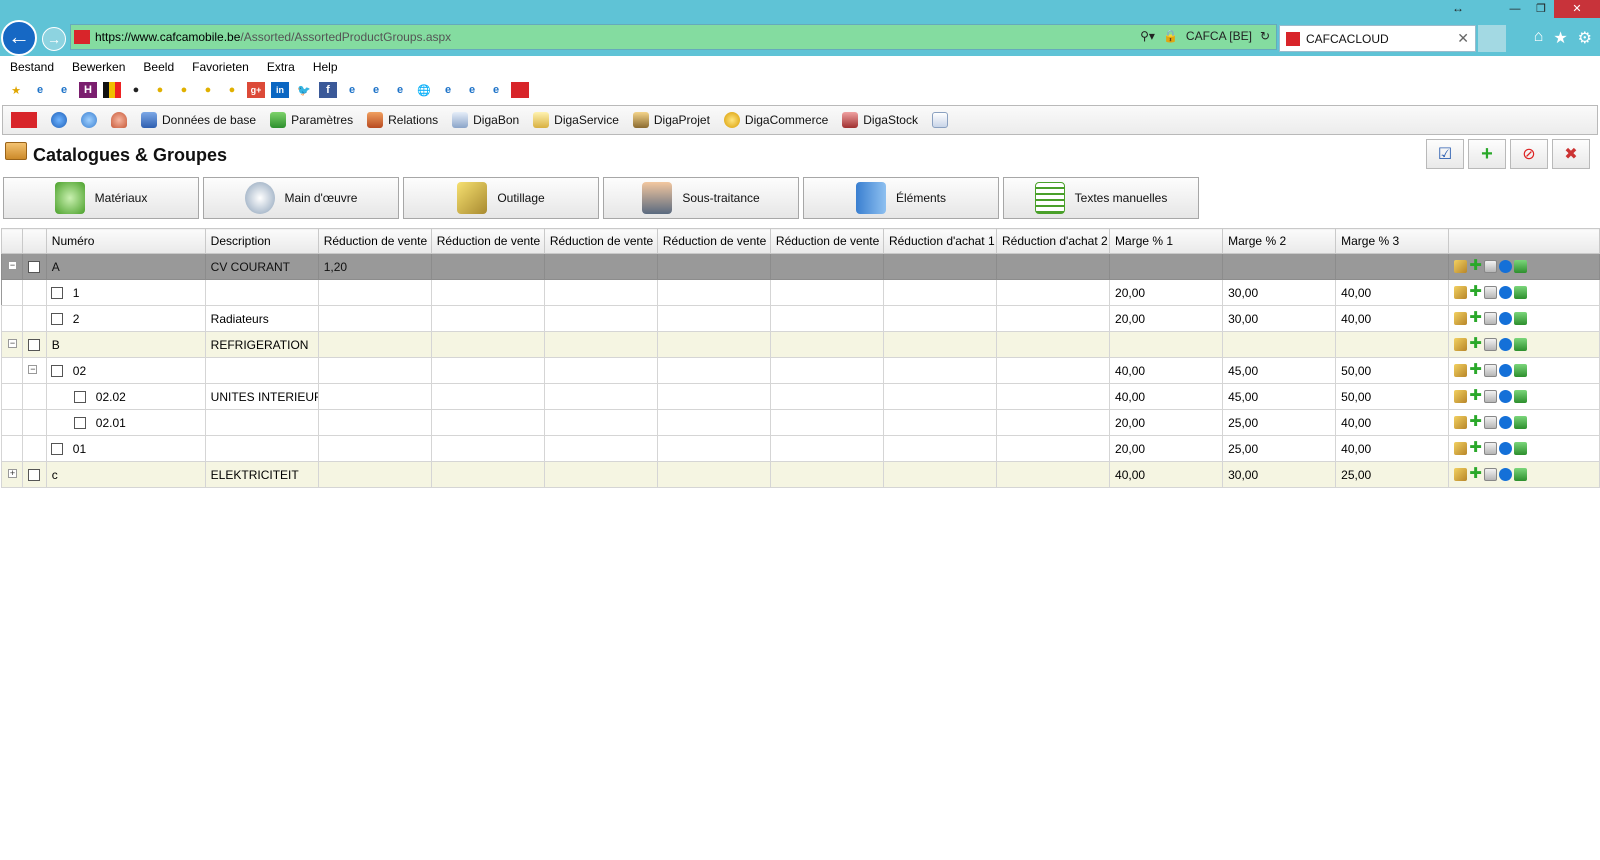 This screenshot has width=1600, height=860. I want to click on globe-icon, so click(59, 120).